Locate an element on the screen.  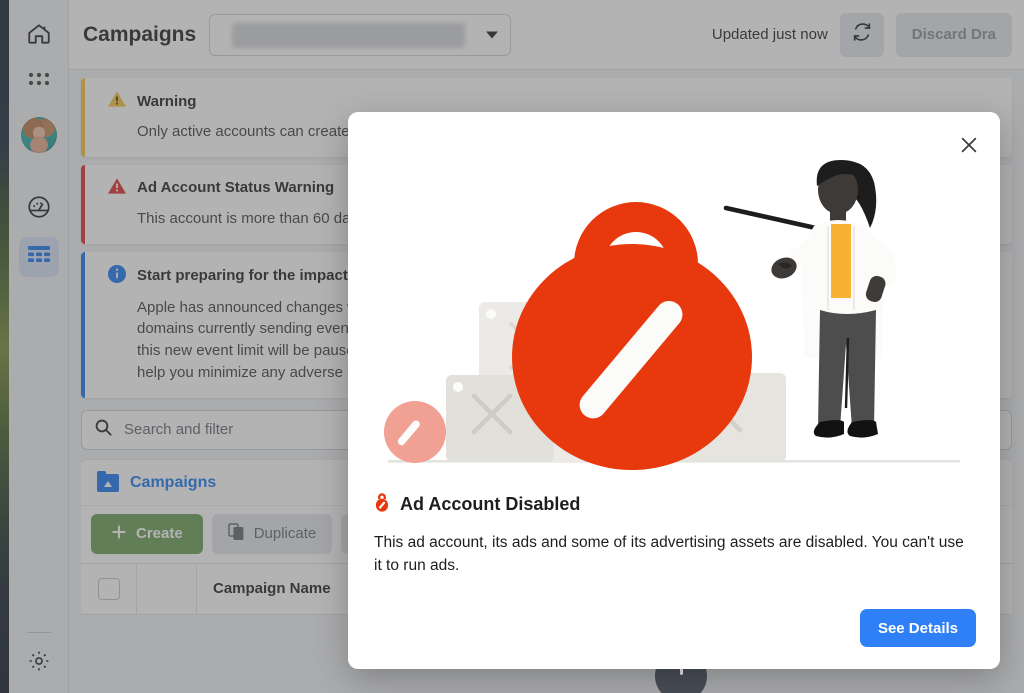
see-details-button: See Details is located at coordinates (917, 628).